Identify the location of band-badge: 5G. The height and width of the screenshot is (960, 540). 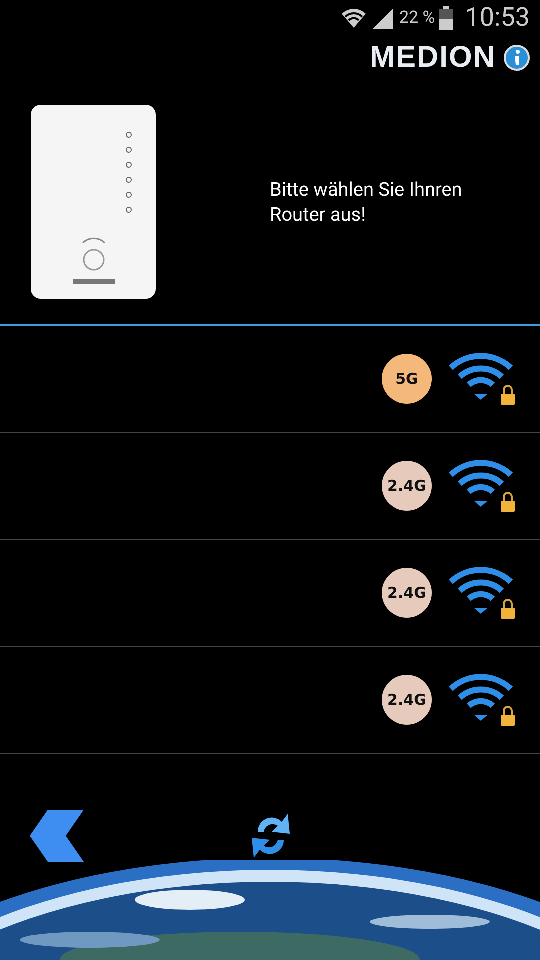
(407, 379).